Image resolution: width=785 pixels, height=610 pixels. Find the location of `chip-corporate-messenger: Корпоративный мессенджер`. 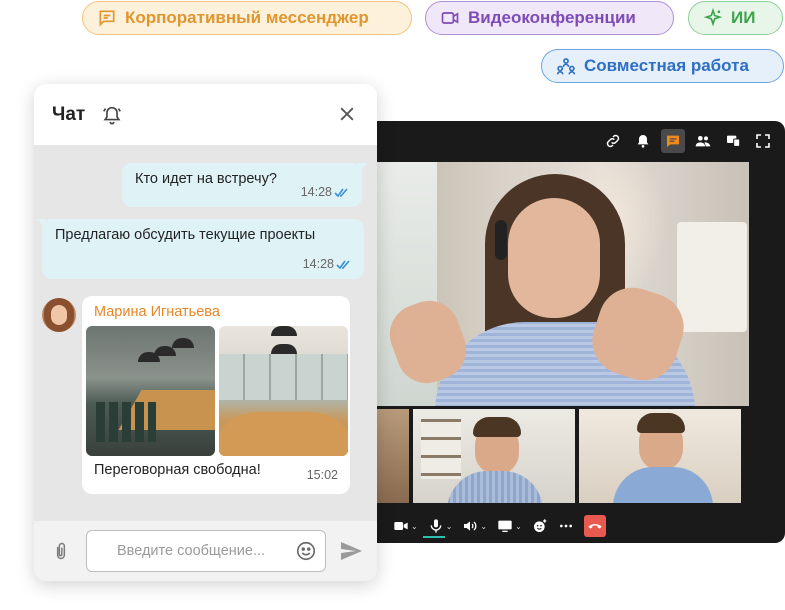

chip-corporate-messenger: Корпоративный мессенджер is located at coordinates (247, 18).